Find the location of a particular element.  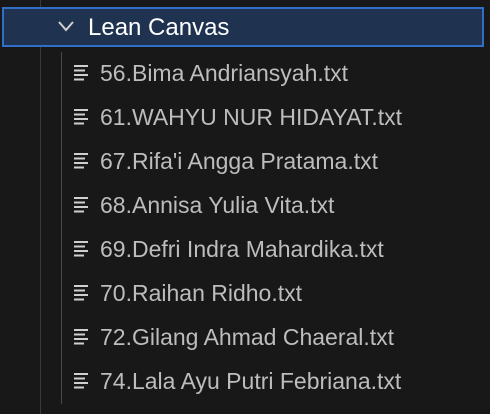

file-label: 68.Annisa Yulia Vita.txt is located at coordinates (217, 205).